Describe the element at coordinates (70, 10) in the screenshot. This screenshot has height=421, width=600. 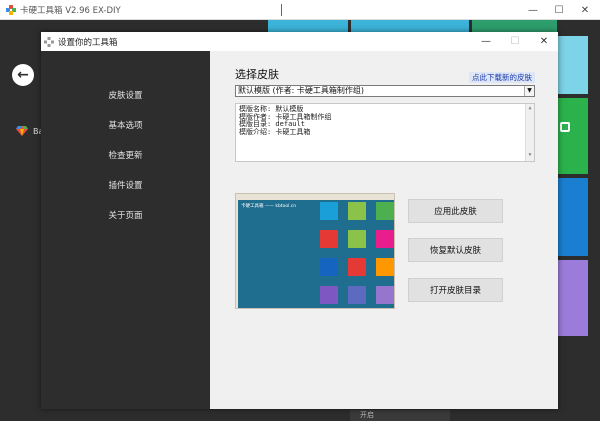
I see `background-window-title: 卡硬工具箱 V2.96 EX-DIY` at that location.